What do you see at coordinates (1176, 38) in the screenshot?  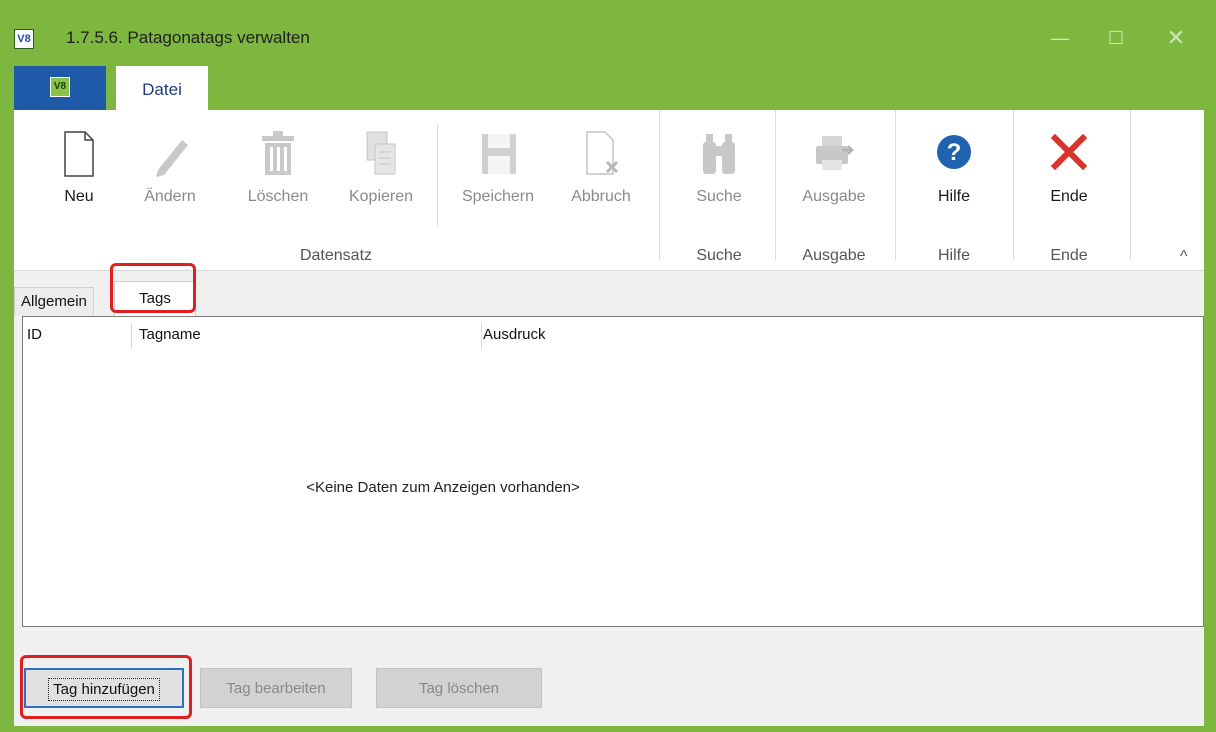 I see `close-window-button: ✕` at bounding box center [1176, 38].